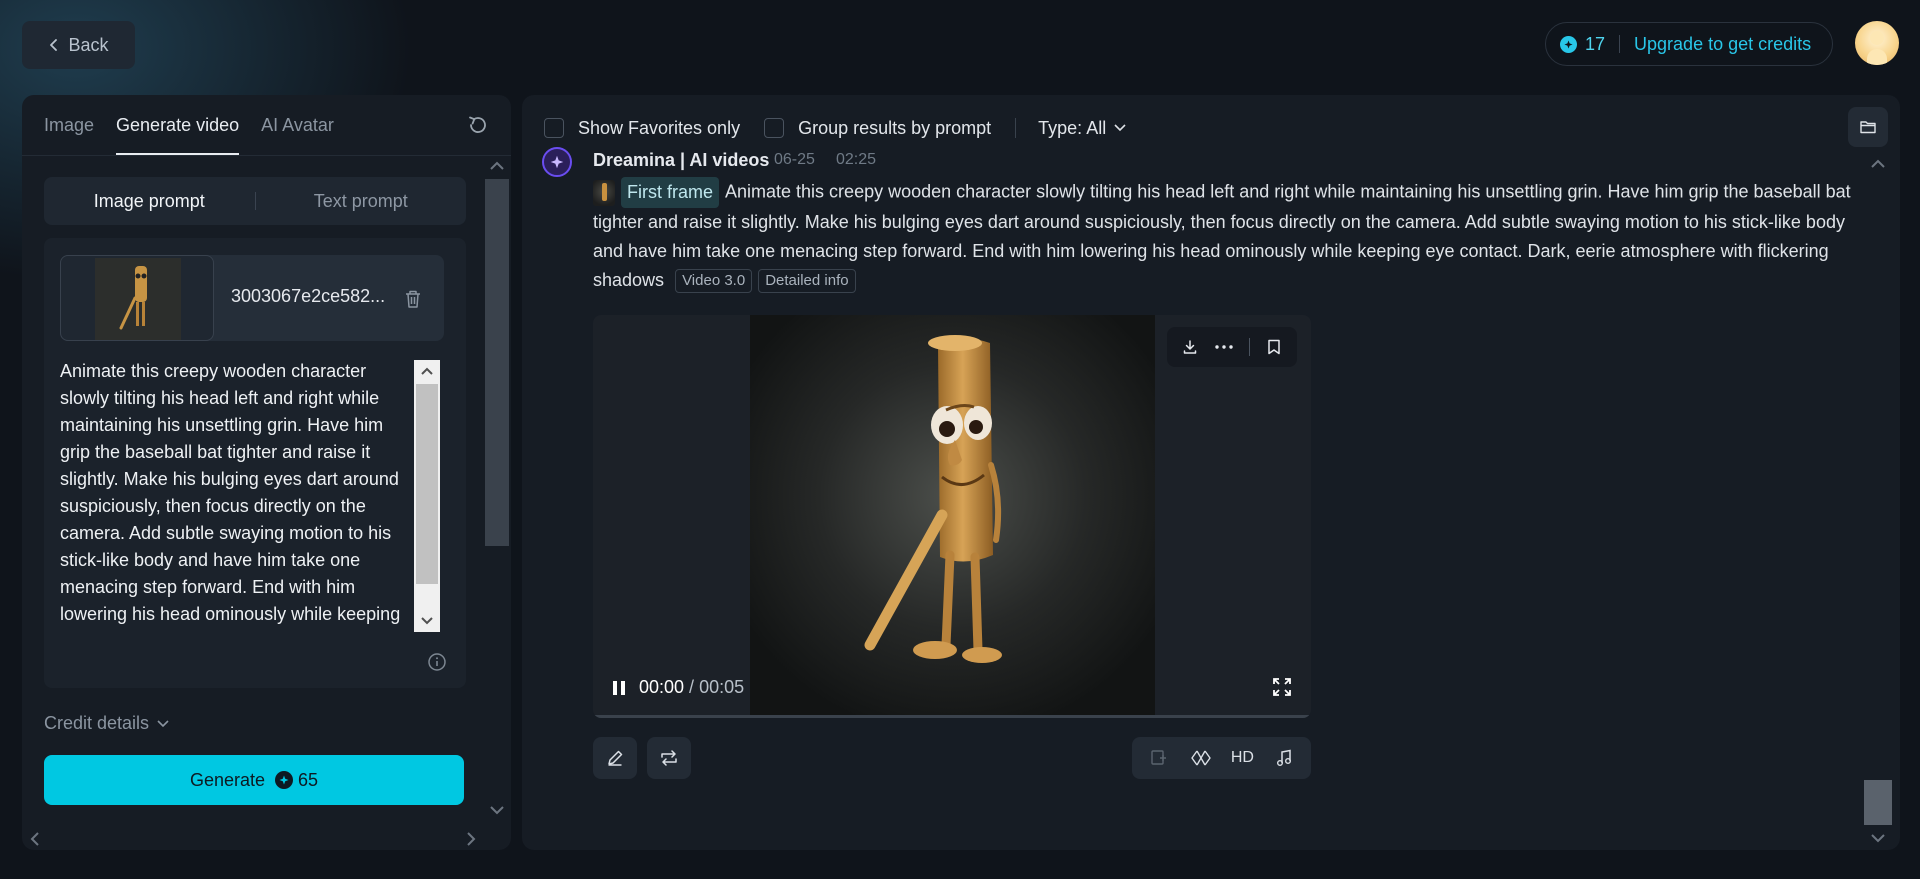 Image resolution: width=1920 pixels, height=879 pixels. Describe the element at coordinates (471, 839) in the screenshot. I see `scroll-right-icon` at that location.